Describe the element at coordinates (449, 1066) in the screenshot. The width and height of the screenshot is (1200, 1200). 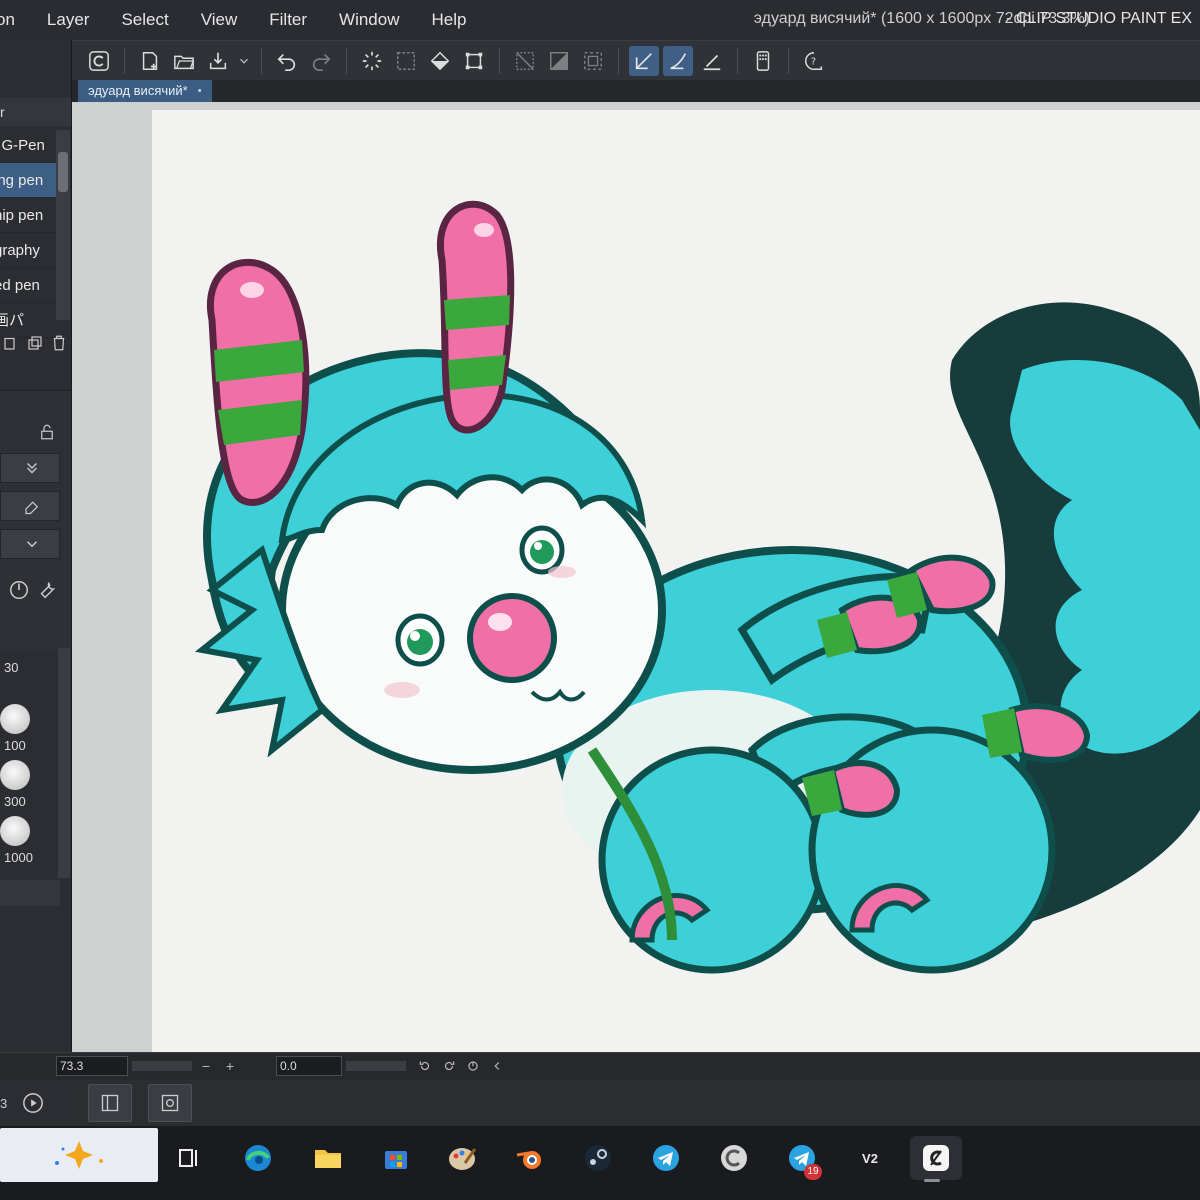
I see `rotate-right-button` at that location.